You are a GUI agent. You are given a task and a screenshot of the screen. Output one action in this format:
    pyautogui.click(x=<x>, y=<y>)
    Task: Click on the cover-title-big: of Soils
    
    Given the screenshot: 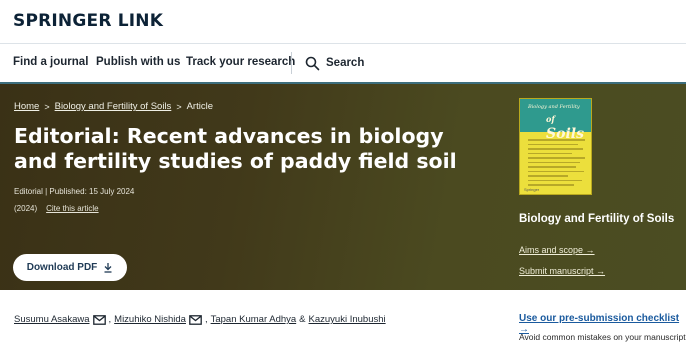 What is the action you would take?
    pyautogui.click(x=568, y=126)
    